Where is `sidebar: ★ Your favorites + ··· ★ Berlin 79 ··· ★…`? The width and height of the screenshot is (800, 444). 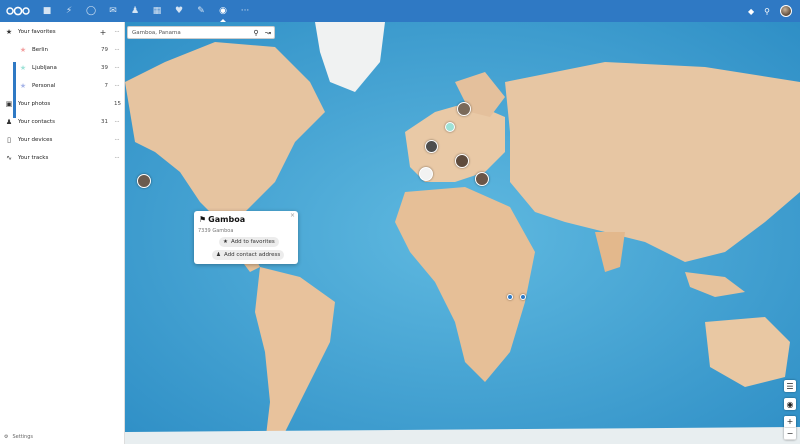 sidebar: ★ Your favorites + ··· ★ Berlin 79 ··· ★… is located at coordinates (62, 233).